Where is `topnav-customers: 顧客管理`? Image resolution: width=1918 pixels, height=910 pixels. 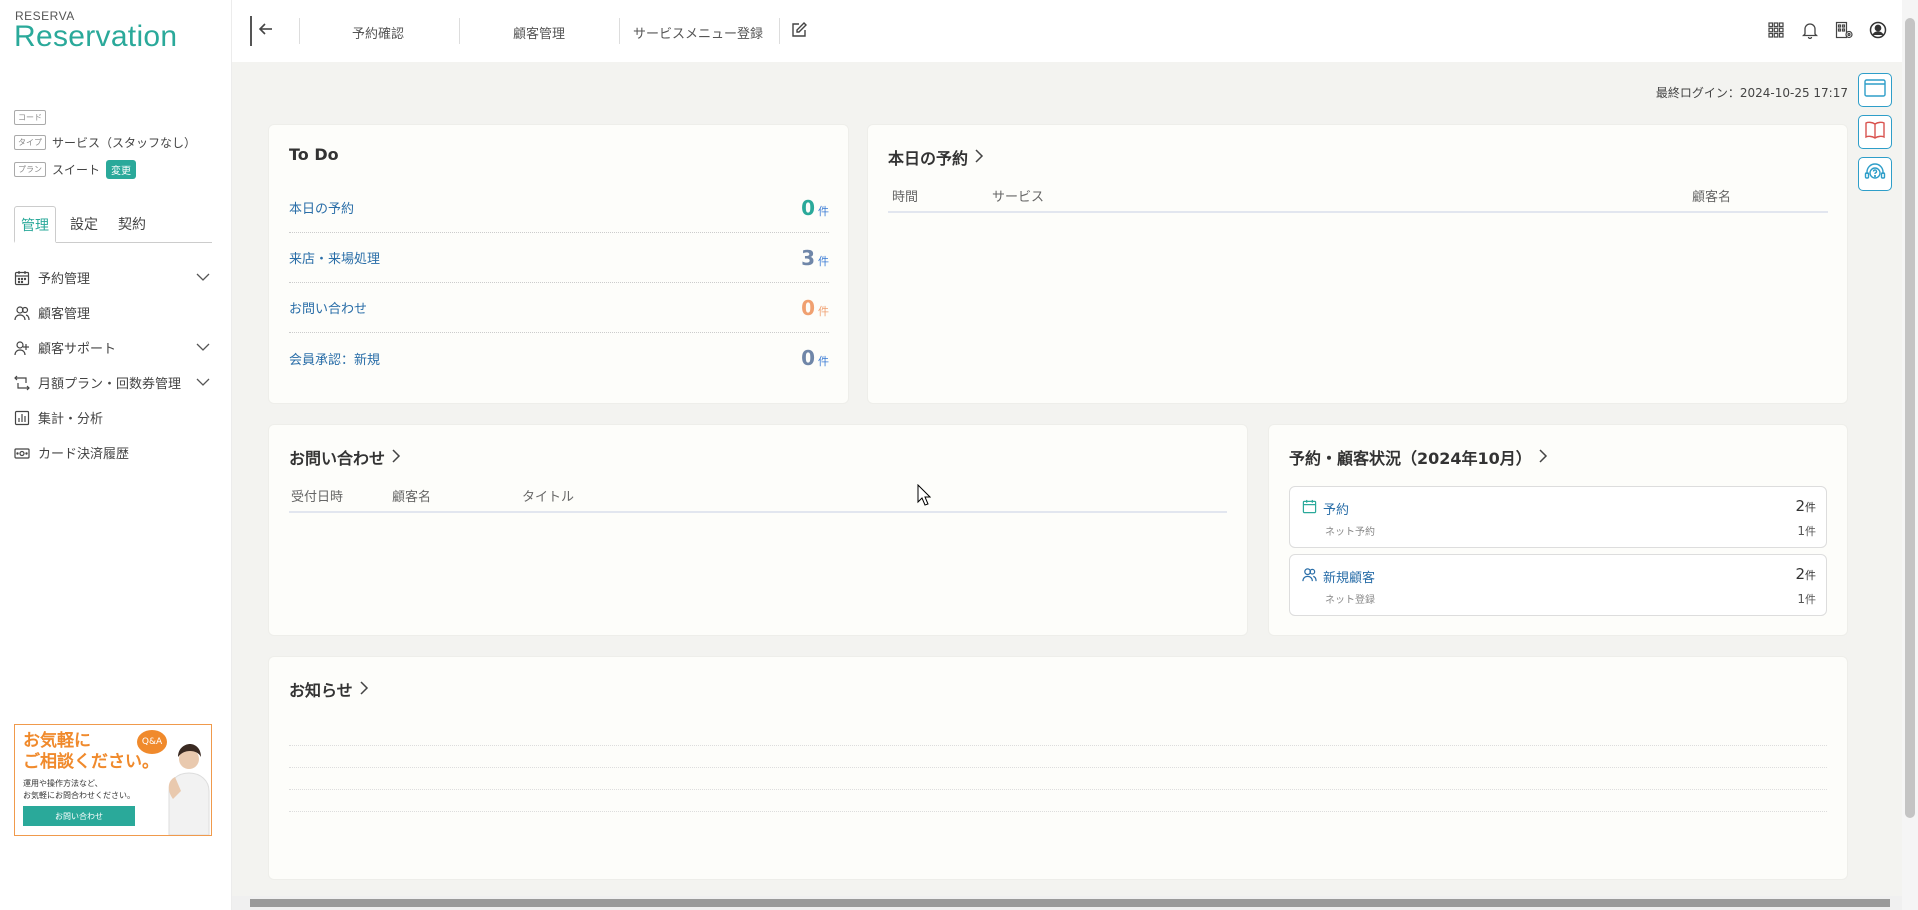 topnav-customers: 顧客管理 is located at coordinates (539, 32).